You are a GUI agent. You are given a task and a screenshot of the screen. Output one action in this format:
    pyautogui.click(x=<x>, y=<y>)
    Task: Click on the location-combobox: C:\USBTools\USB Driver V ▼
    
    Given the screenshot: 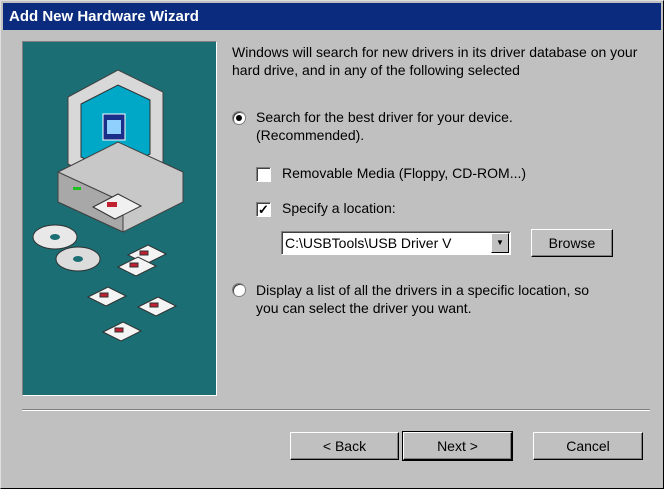 What is the action you would take?
    pyautogui.click(x=396, y=243)
    